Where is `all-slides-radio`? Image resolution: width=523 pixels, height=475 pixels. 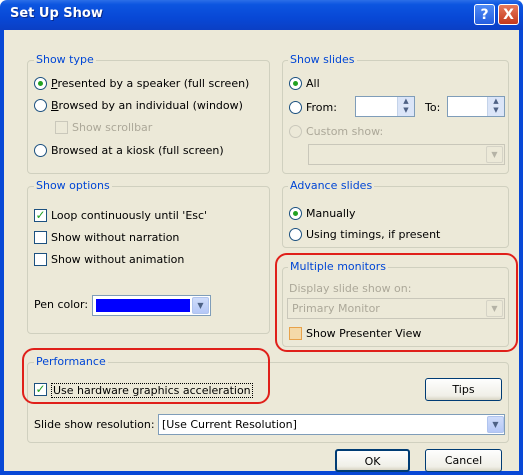
all-slides-radio is located at coordinates (295, 83).